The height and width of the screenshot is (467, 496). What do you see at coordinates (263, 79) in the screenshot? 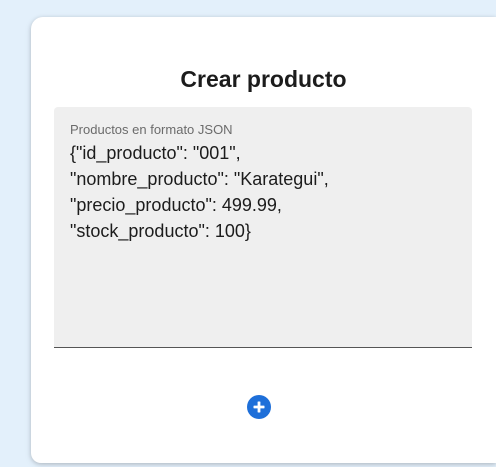
I see `card-title: Crear producto` at bounding box center [263, 79].